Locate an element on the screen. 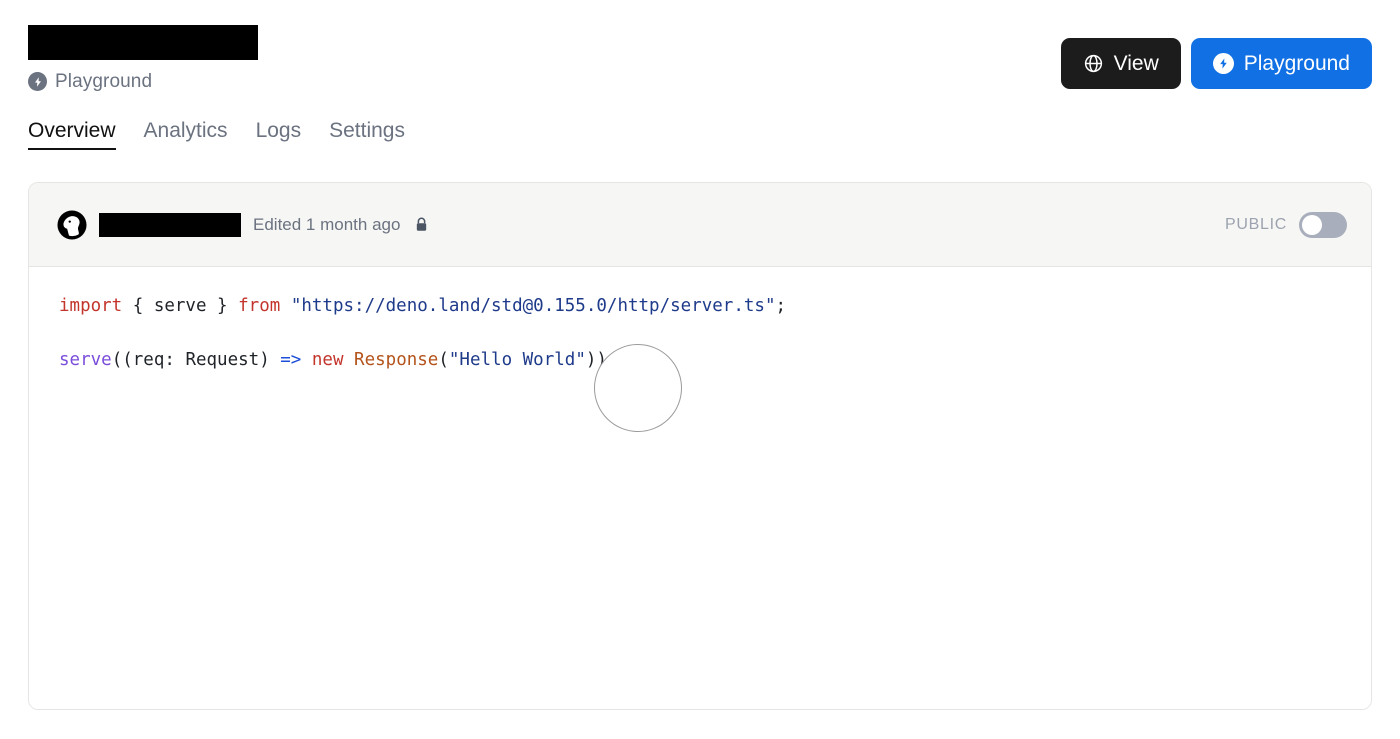  card-header-right: PUBLIC is located at coordinates (1286, 224).